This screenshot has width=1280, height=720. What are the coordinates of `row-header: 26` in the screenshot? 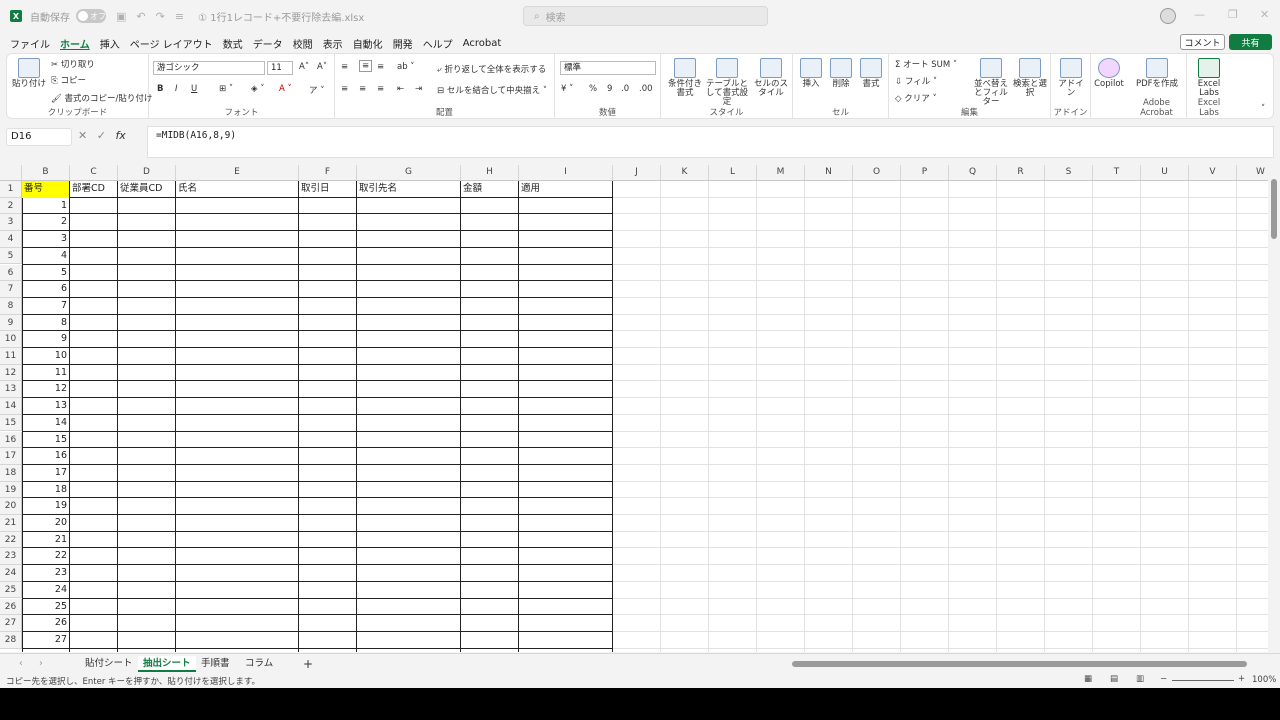 It's located at (11, 607).